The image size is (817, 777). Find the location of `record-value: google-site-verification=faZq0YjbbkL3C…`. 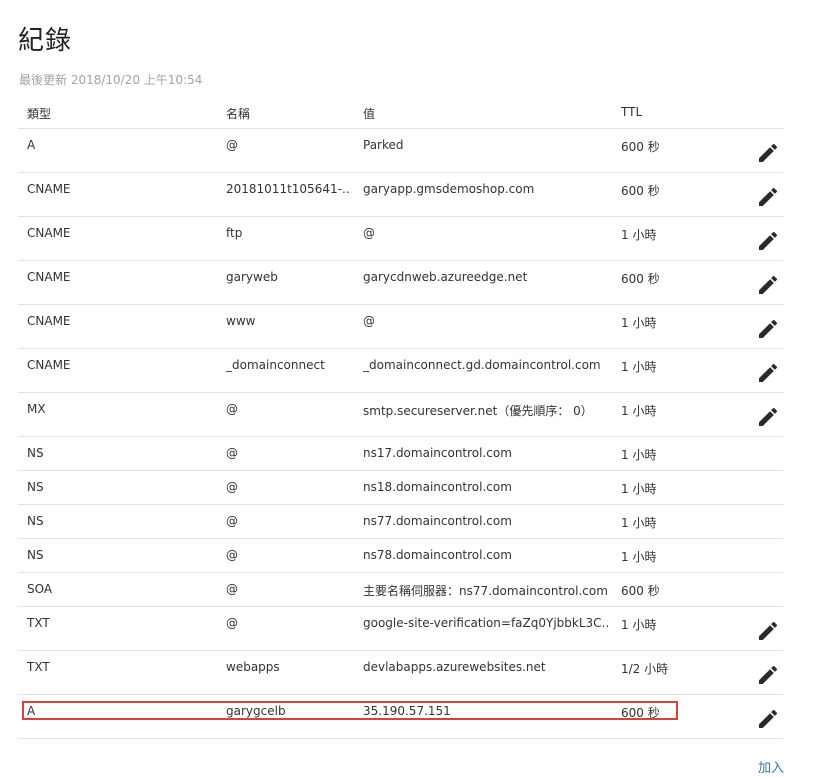

record-value: google-site-verification=faZq0YjbbkL3C… is located at coordinates (485, 623).